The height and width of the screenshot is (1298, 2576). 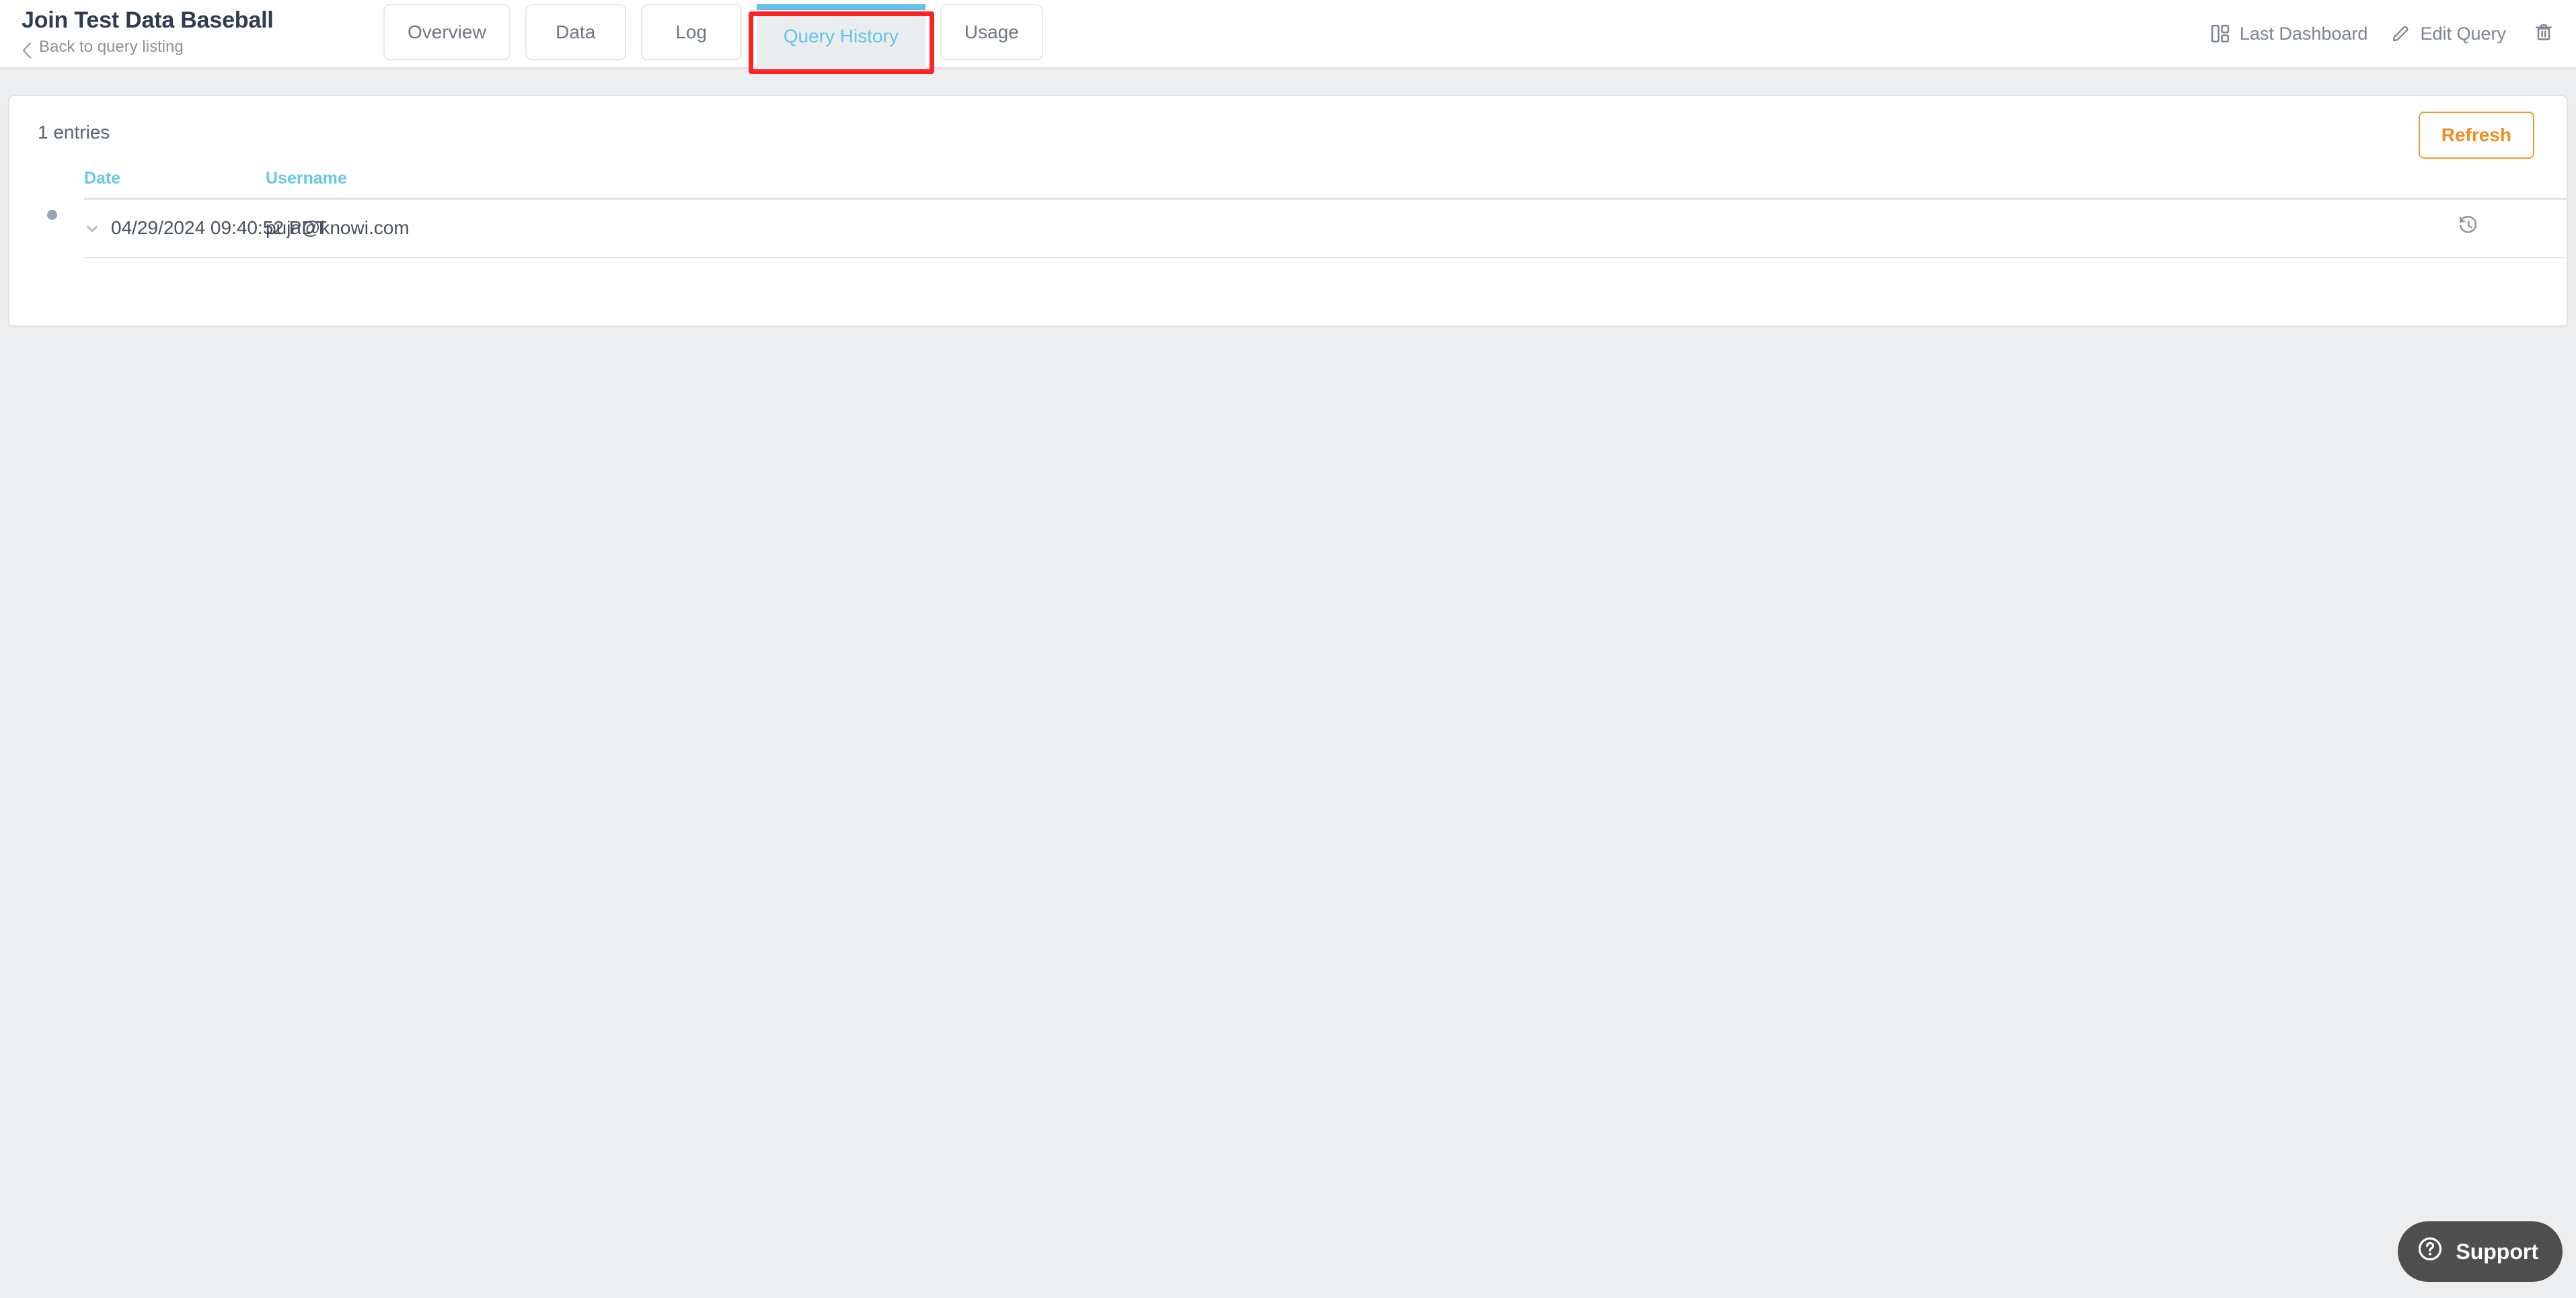 I want to click on edit-query-button: Edit Query, so click(x=2448, y=34).